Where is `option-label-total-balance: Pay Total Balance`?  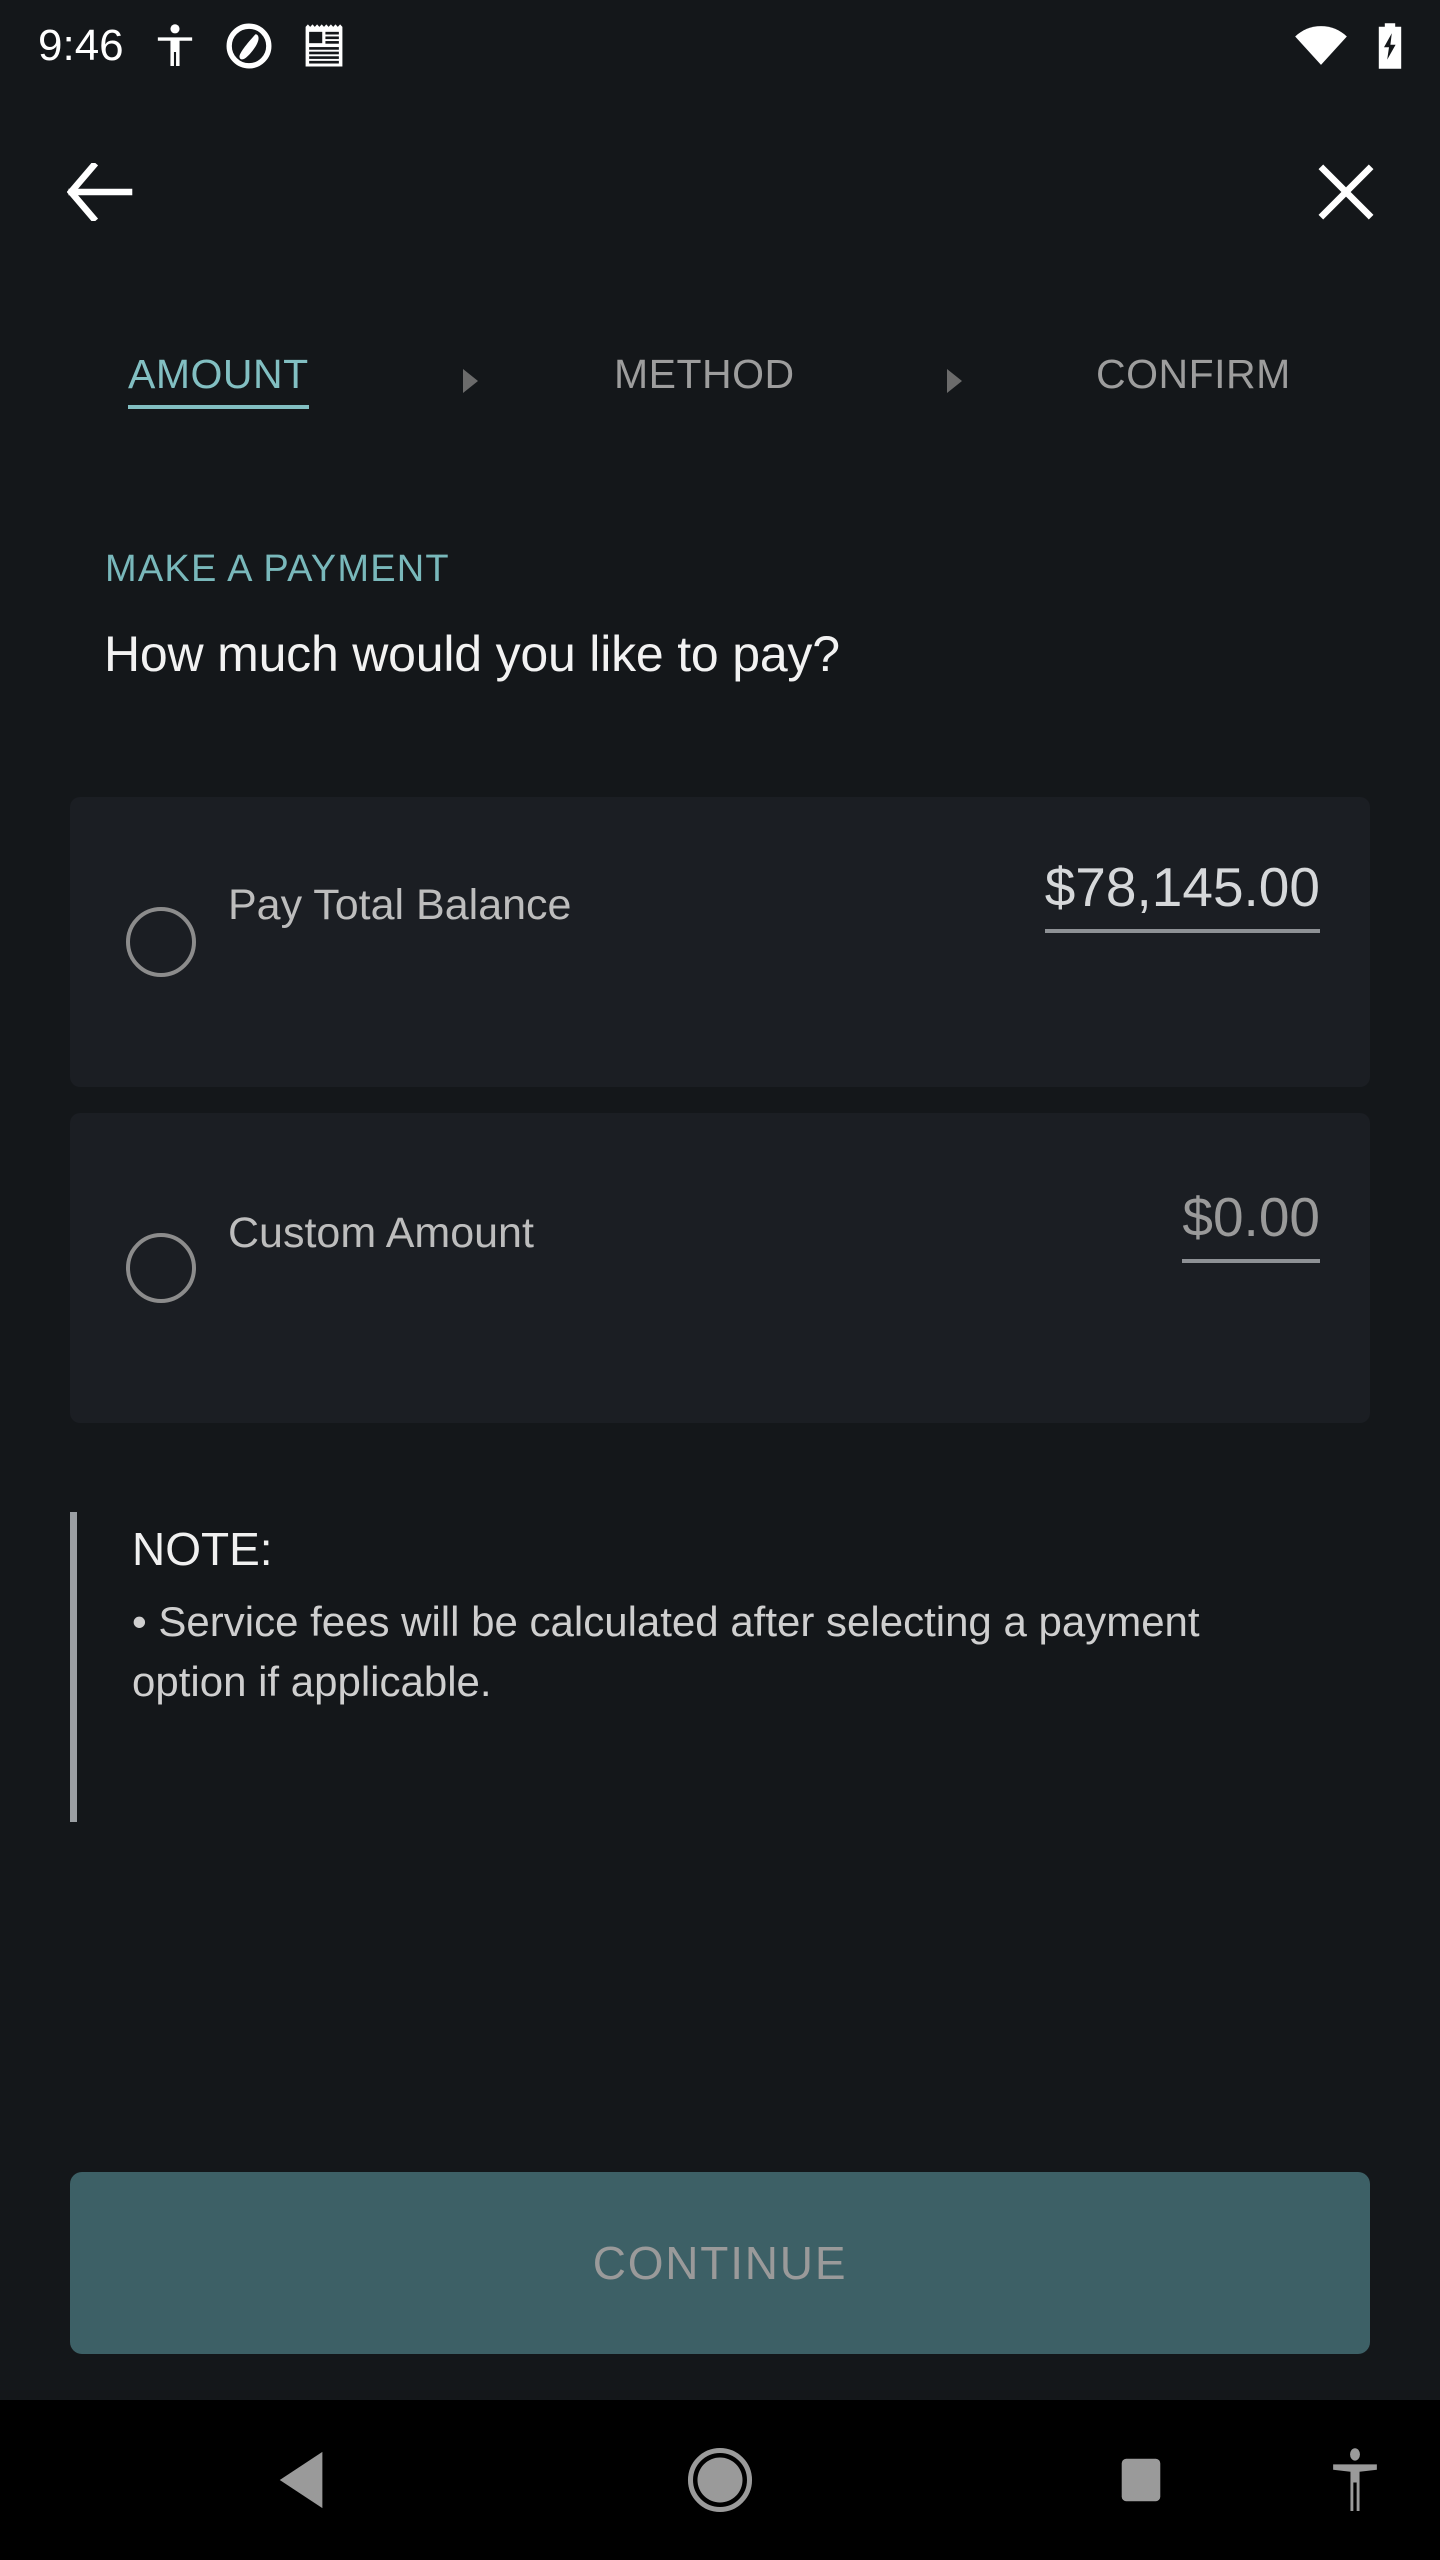
option-label-total-balance: Pay Total Balance is located at coordinates (400, 905).